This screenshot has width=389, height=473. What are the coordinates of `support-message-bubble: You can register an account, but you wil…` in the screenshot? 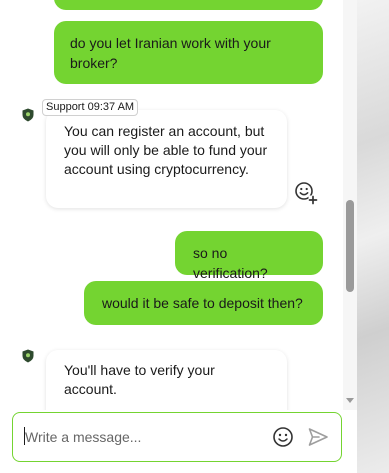 It's located at (166, 159).